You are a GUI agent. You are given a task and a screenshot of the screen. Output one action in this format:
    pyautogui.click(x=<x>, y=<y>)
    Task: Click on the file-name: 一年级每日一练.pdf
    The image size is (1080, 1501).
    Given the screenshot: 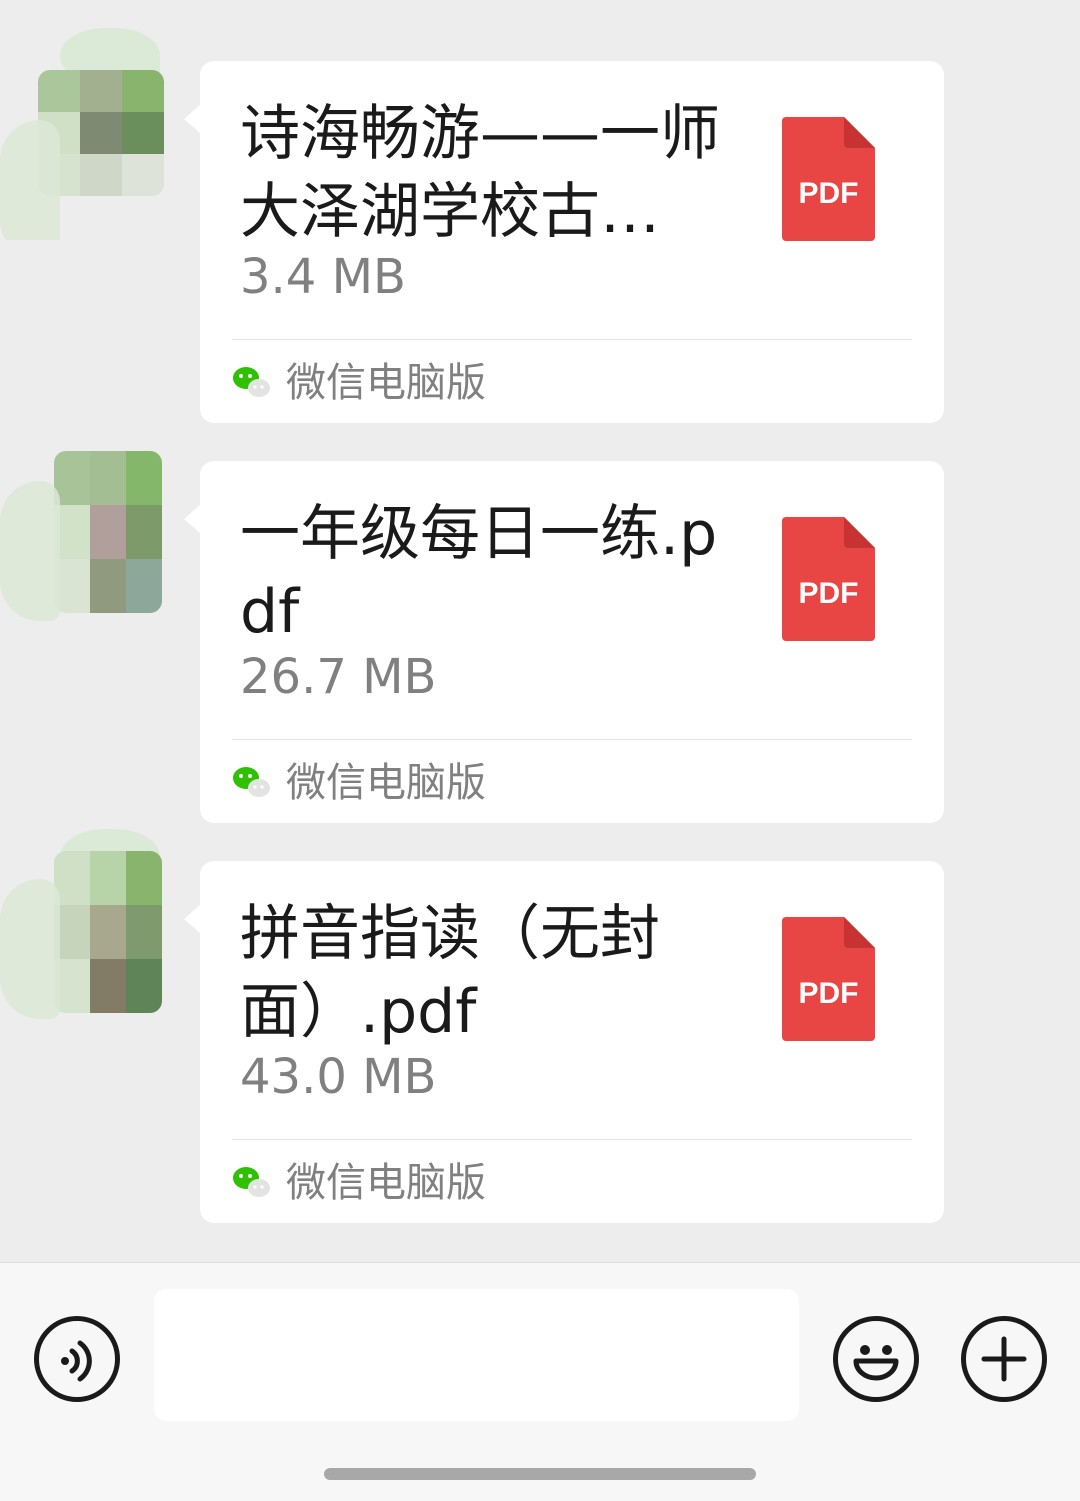 What is the action you would take?
    pyautogui.click(x=479, y=573)
    